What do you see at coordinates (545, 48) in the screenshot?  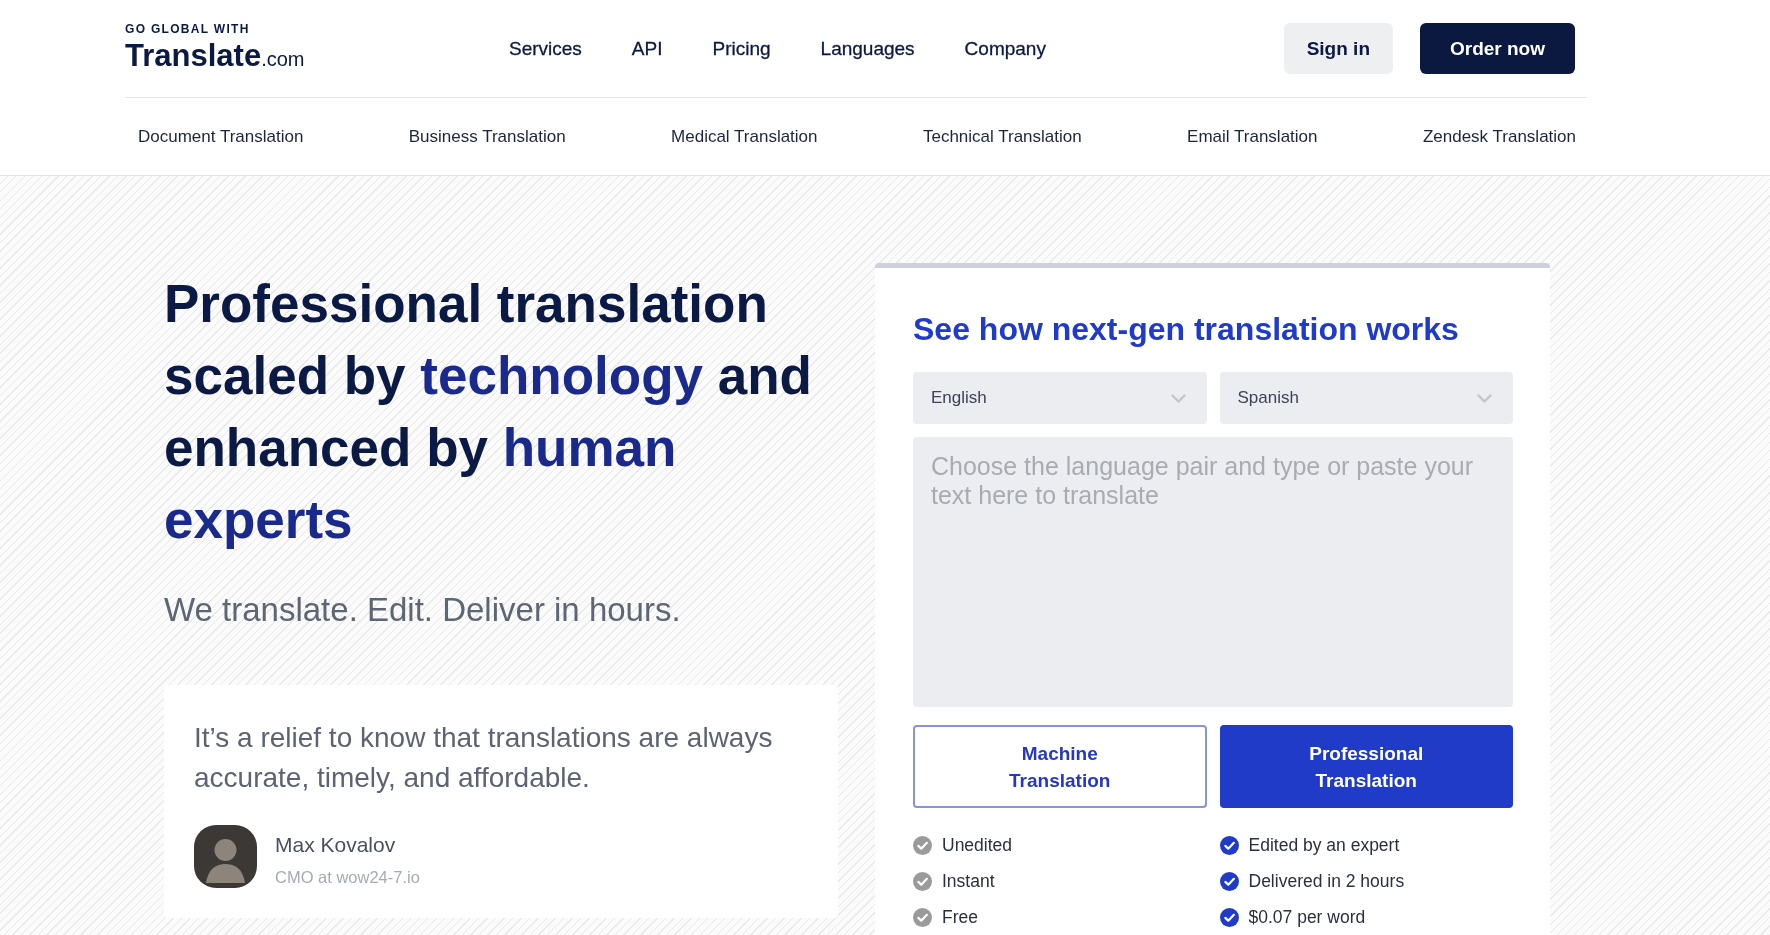 I see `nav-link: Services` at bounding box center [545, 48].